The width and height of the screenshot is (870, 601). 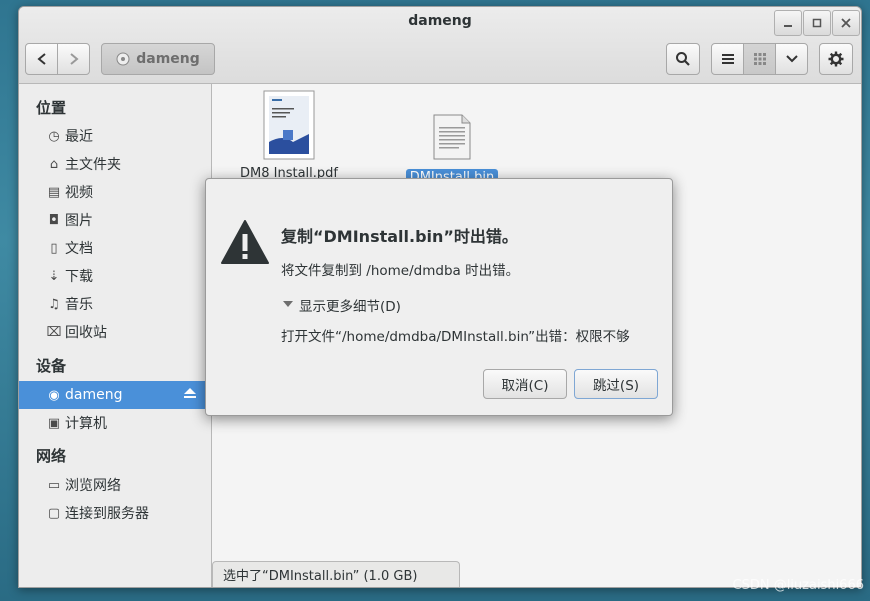 I want to click on sidebar-item-dameng: ◉ dameng, so click(x=115, y=395).